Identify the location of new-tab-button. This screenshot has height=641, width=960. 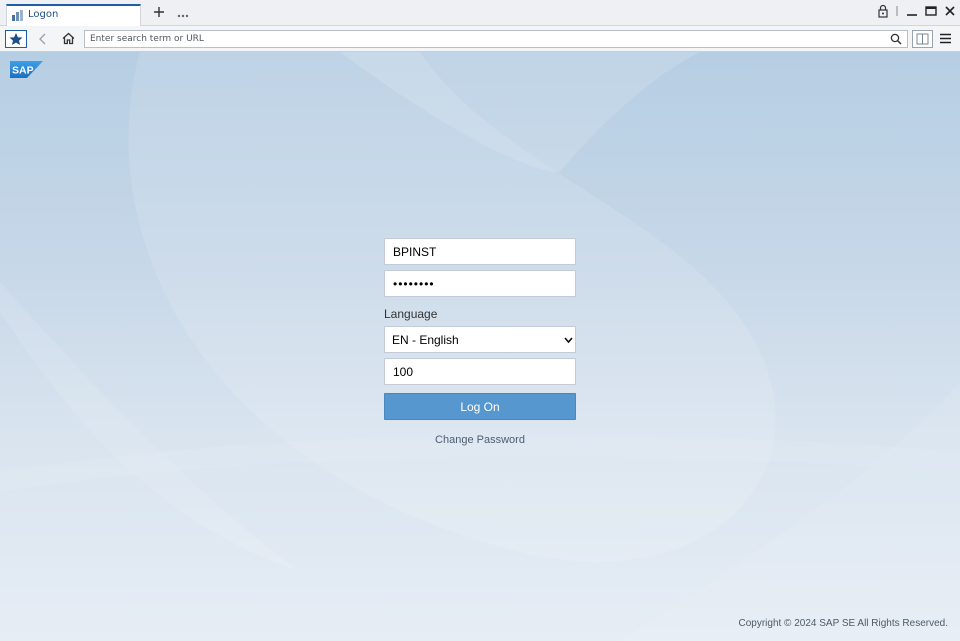
(159, 12).